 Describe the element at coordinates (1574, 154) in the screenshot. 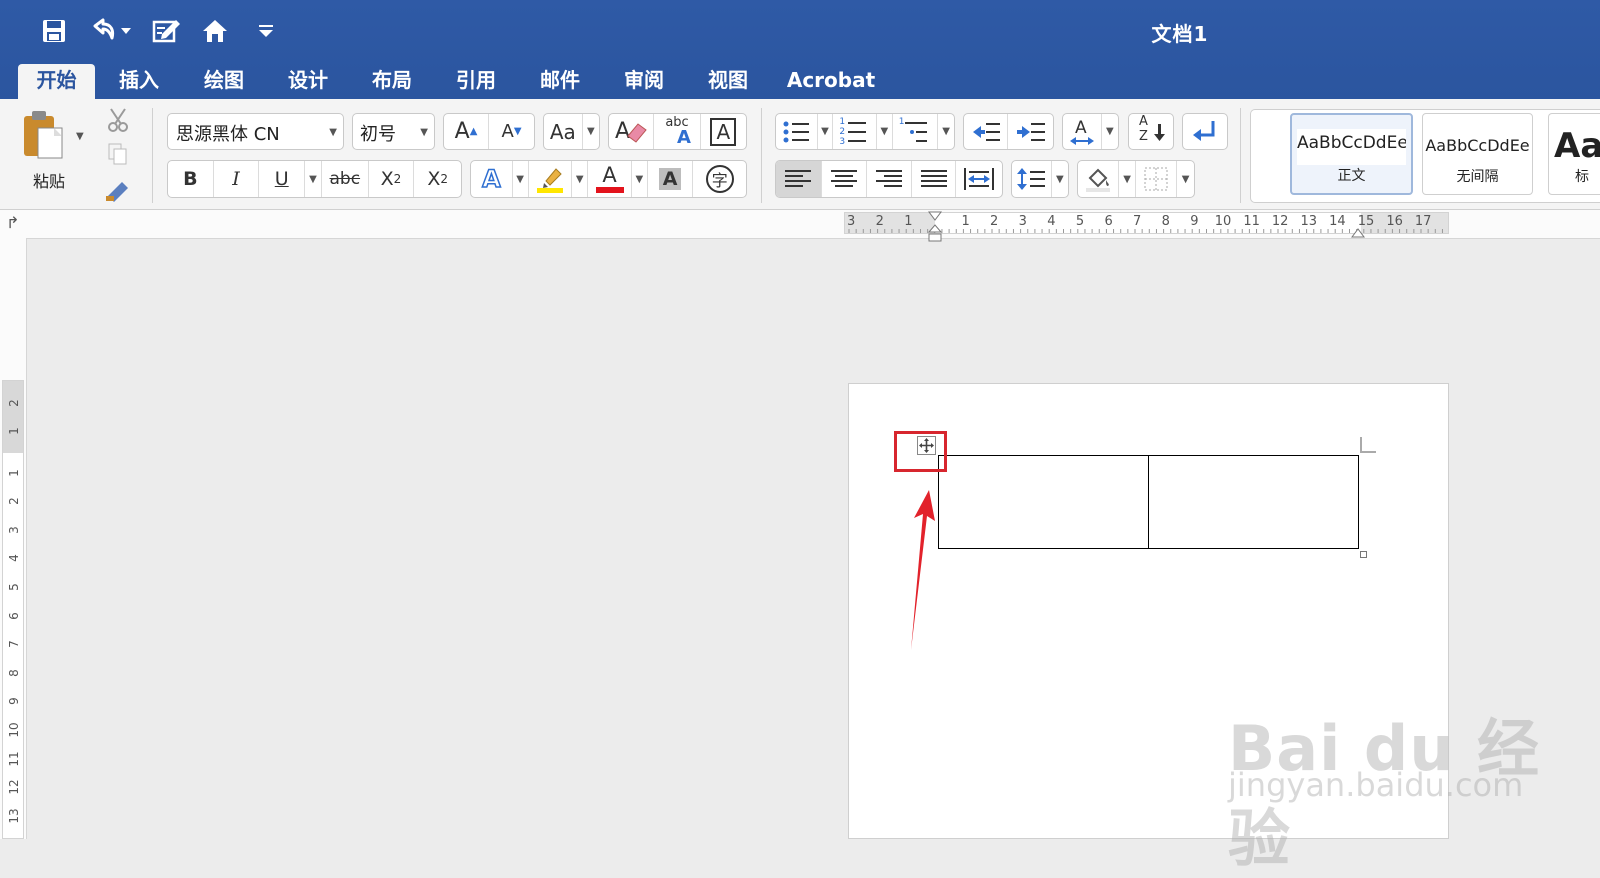

I see `style-heading: Aa 标` at that location.